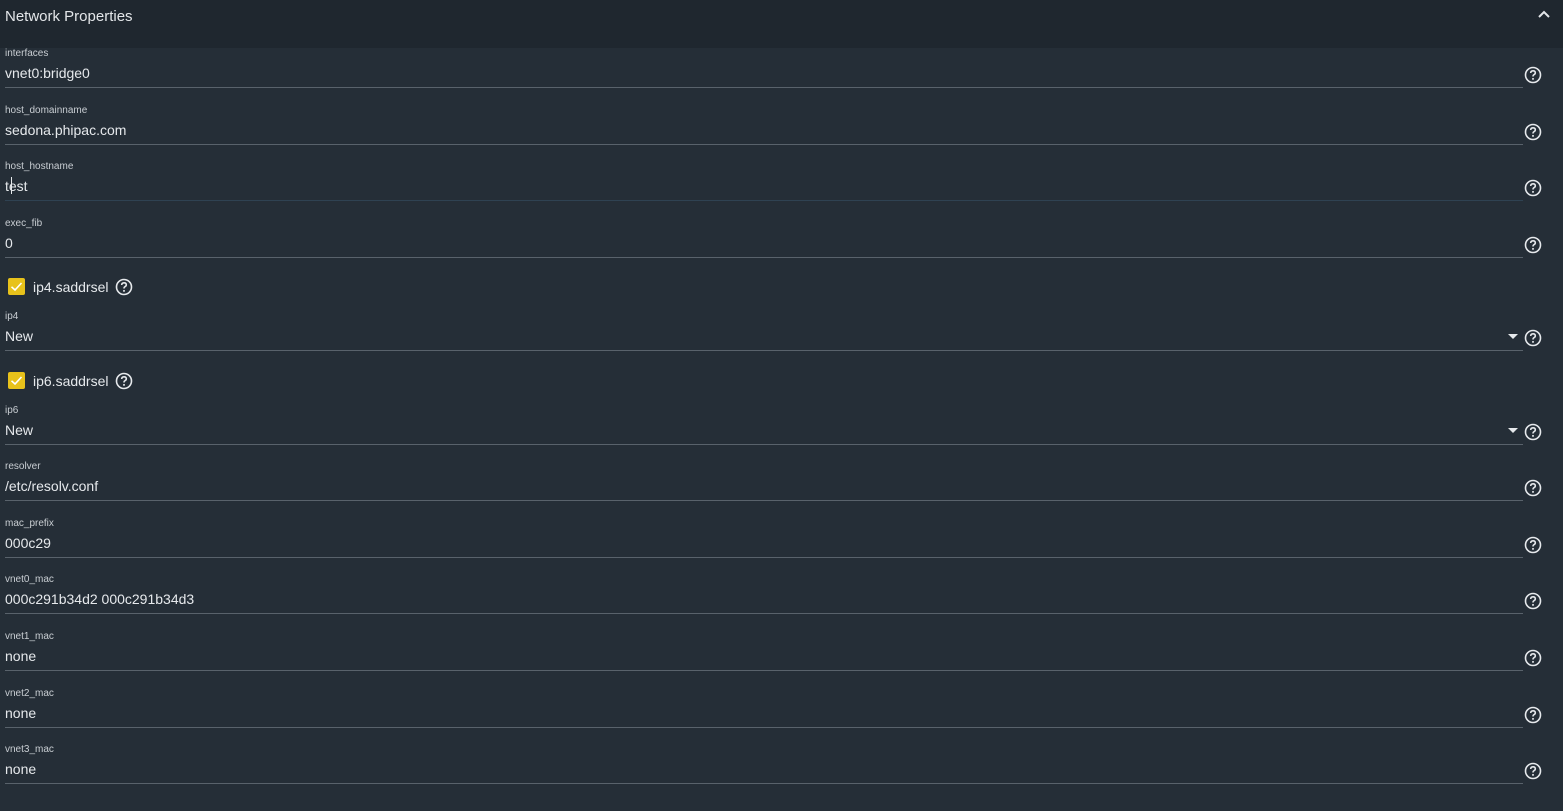 Image resolution: width=1563 pixels, height=811 pixels. I want to click on chevron-up-icon, so click(1544, 14).